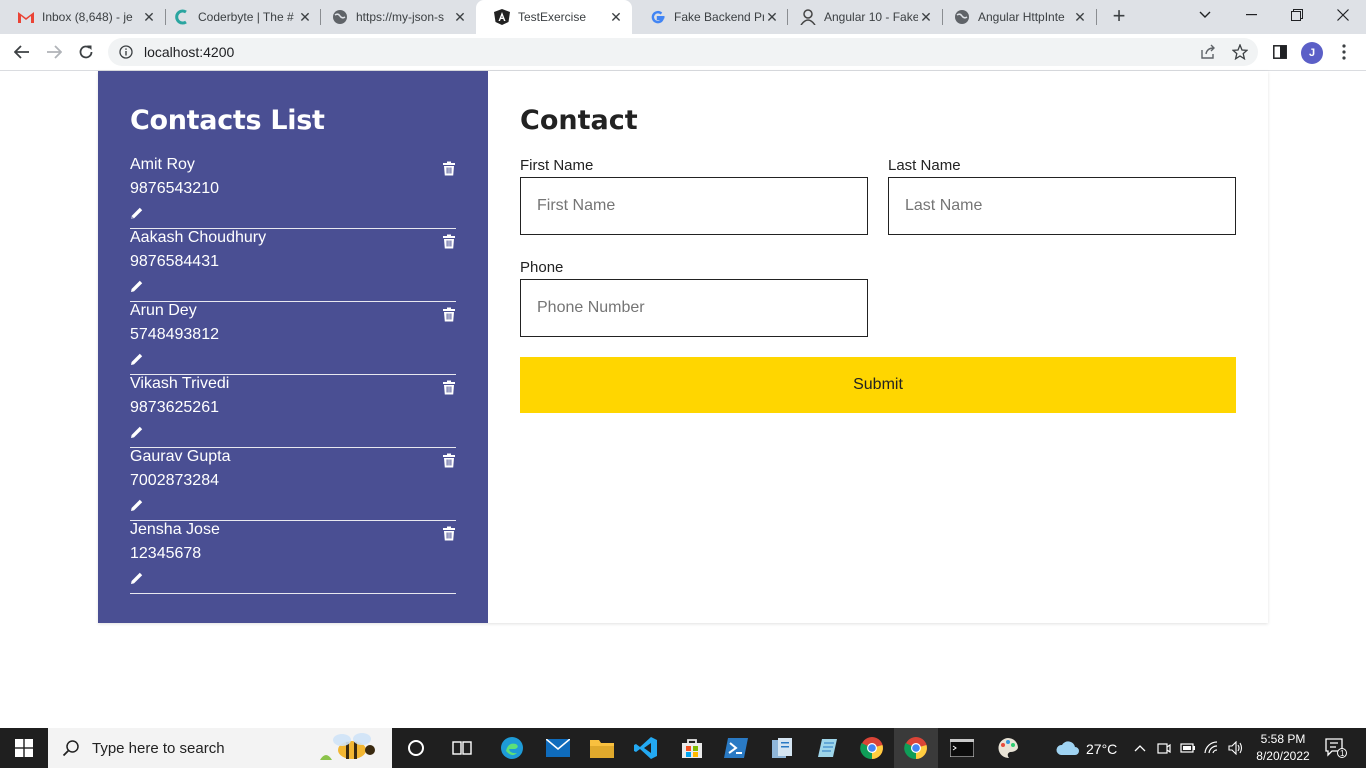  I want to click on first-name-input, so click(694, 206).